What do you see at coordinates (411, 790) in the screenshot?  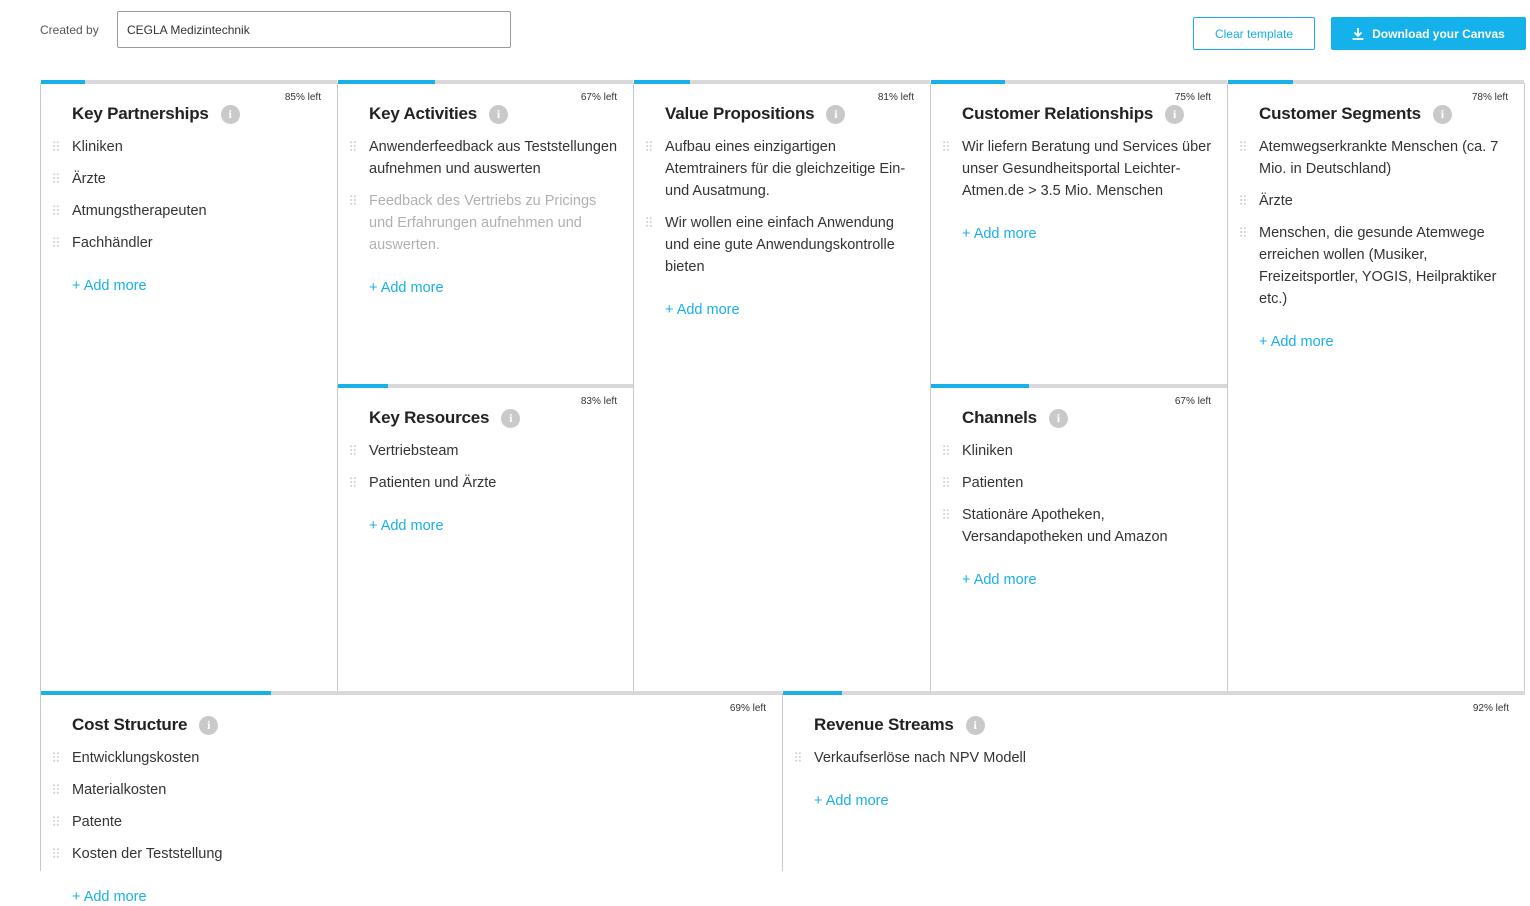 I see `list-item: Materialkosten` at bounding box center [411, 790].